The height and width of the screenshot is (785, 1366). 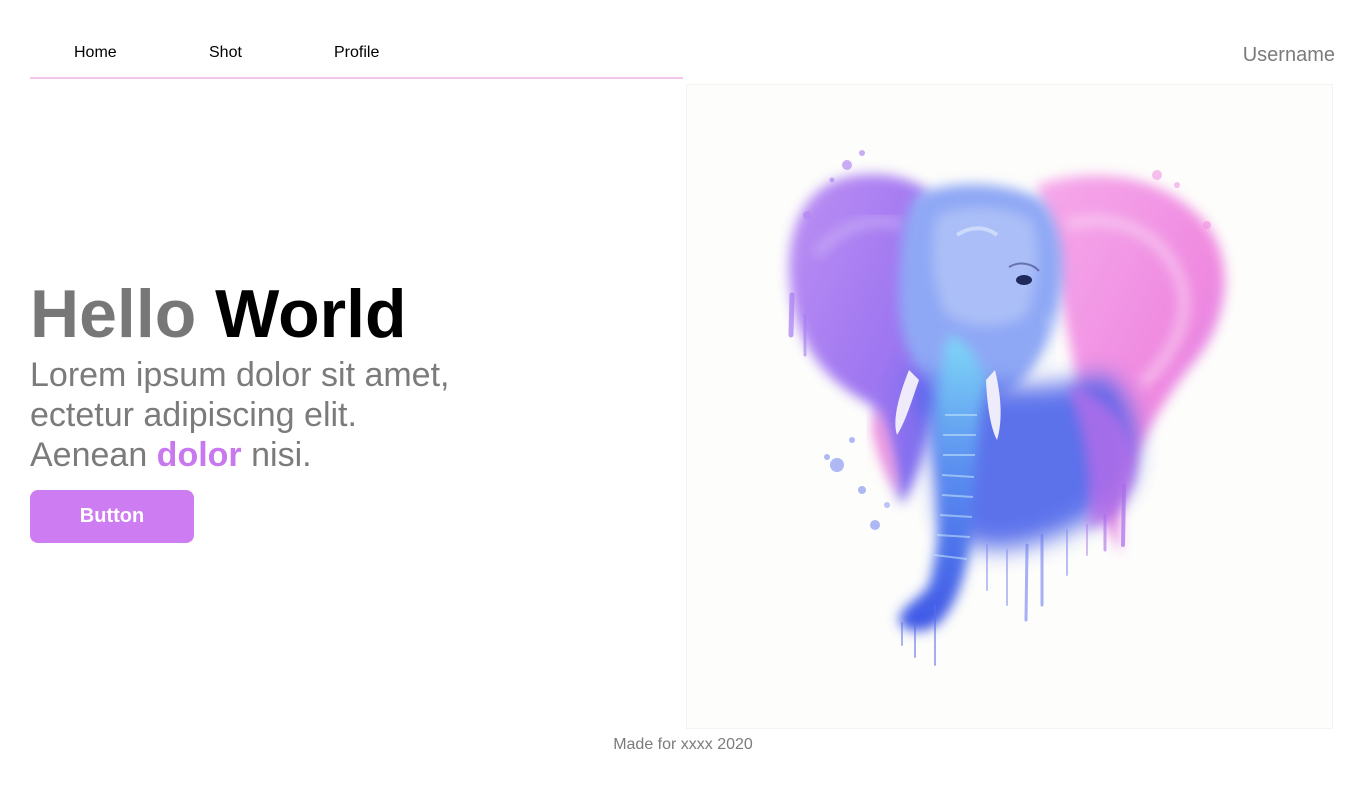 I want to click on subtitle-line-3-after: nisi., so click(x=276, y=455).